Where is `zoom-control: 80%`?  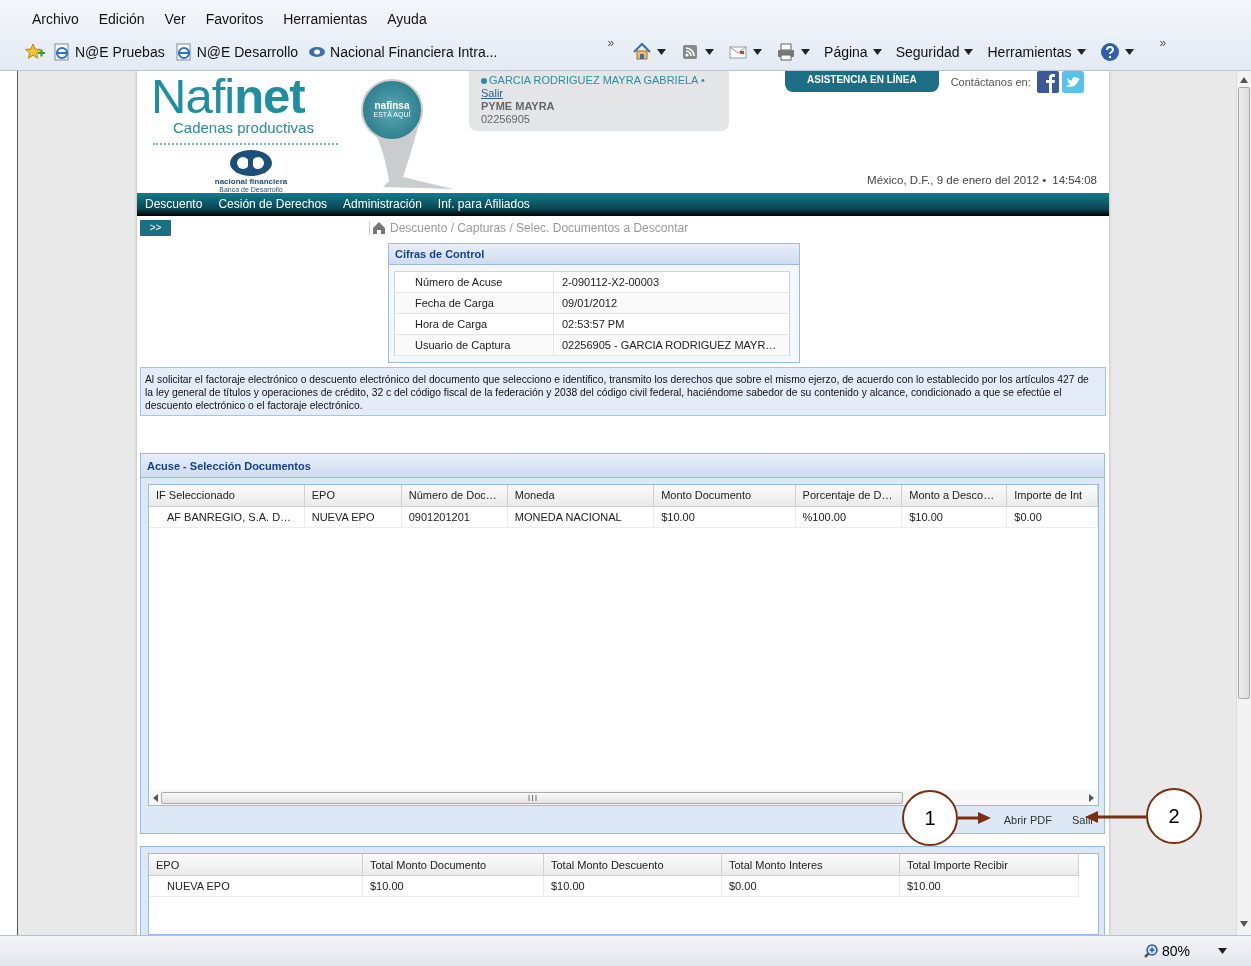
zoom-control: 80% is located at coordinates (1166, 951).